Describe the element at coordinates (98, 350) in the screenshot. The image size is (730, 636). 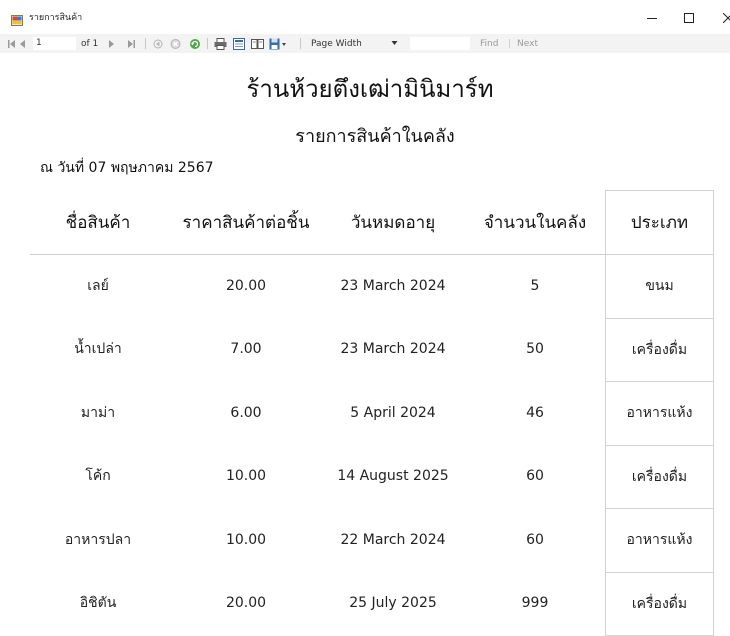
I see `table-cell-name: น้ำเปล่า` at that location.